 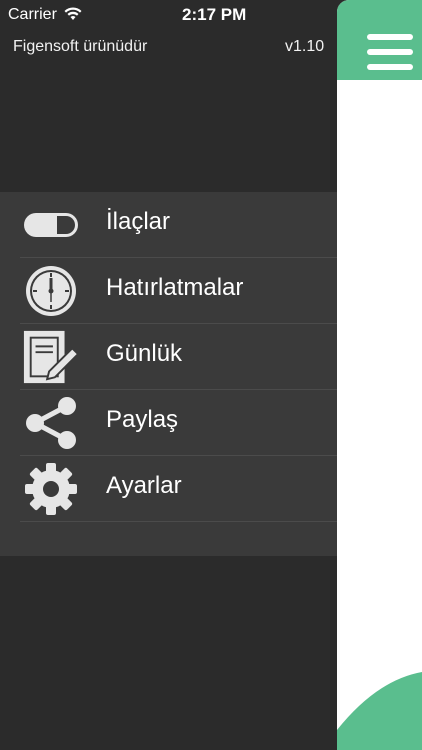 I want to click on menu-item-ayarlar: Ayarlar, so click(x=178, y=489).